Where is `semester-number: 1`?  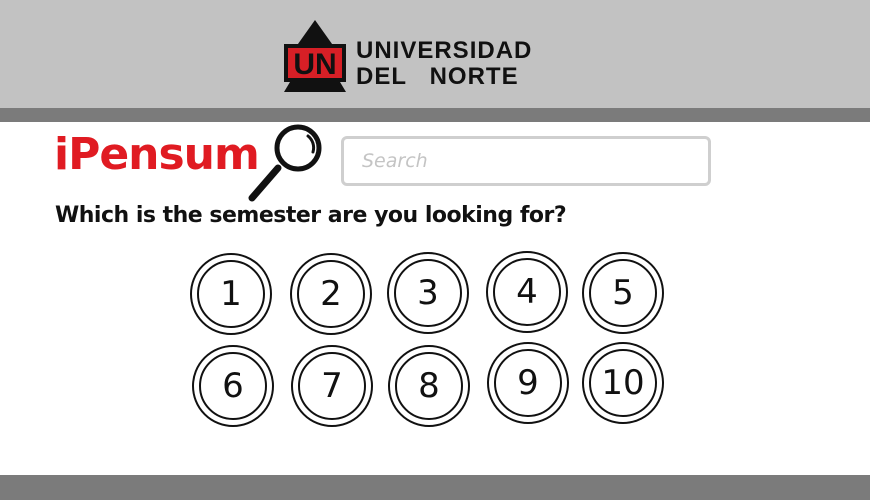 semester-number: 1 is located at coordinates (231, 294).